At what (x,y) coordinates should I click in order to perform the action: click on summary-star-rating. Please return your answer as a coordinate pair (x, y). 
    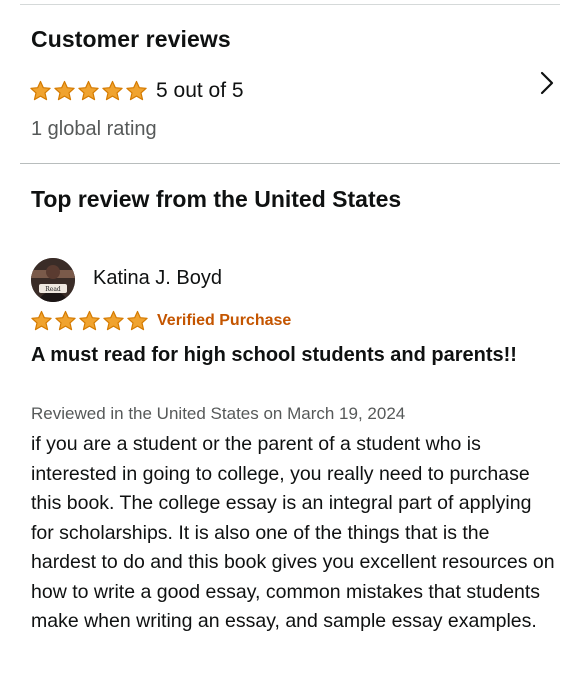
    Looking at the image, I should click on (88, 91).